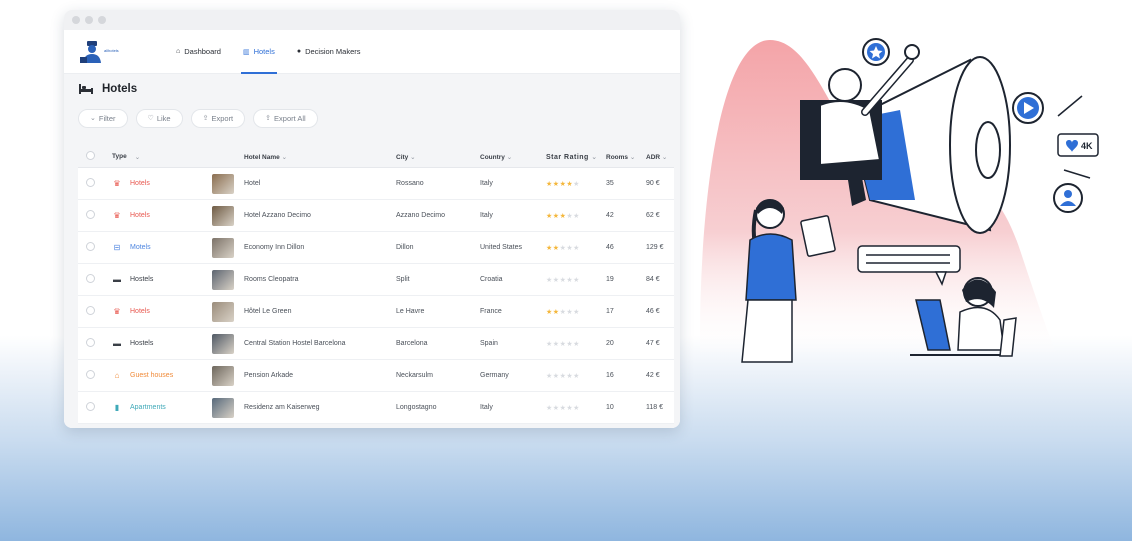  What do you see at coordinates (653, 279) in the screenshot?
I see `row-adr: 84 €` at bounding box center [653, 279].